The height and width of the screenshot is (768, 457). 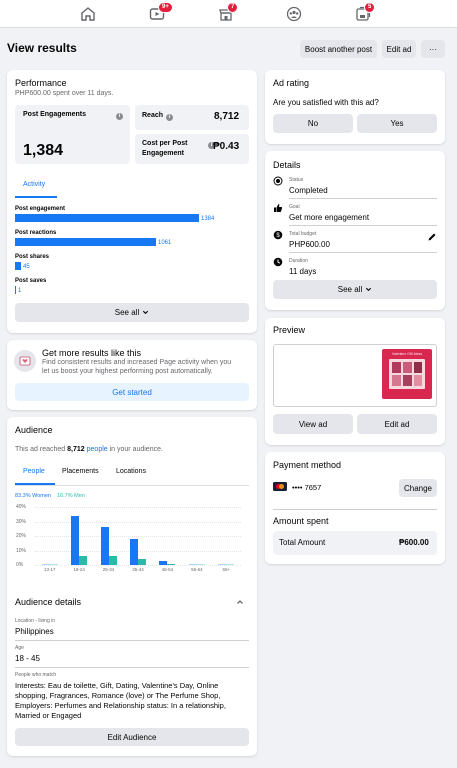 I want to click on budget-label: Total budget, so click(x=303, y=234).